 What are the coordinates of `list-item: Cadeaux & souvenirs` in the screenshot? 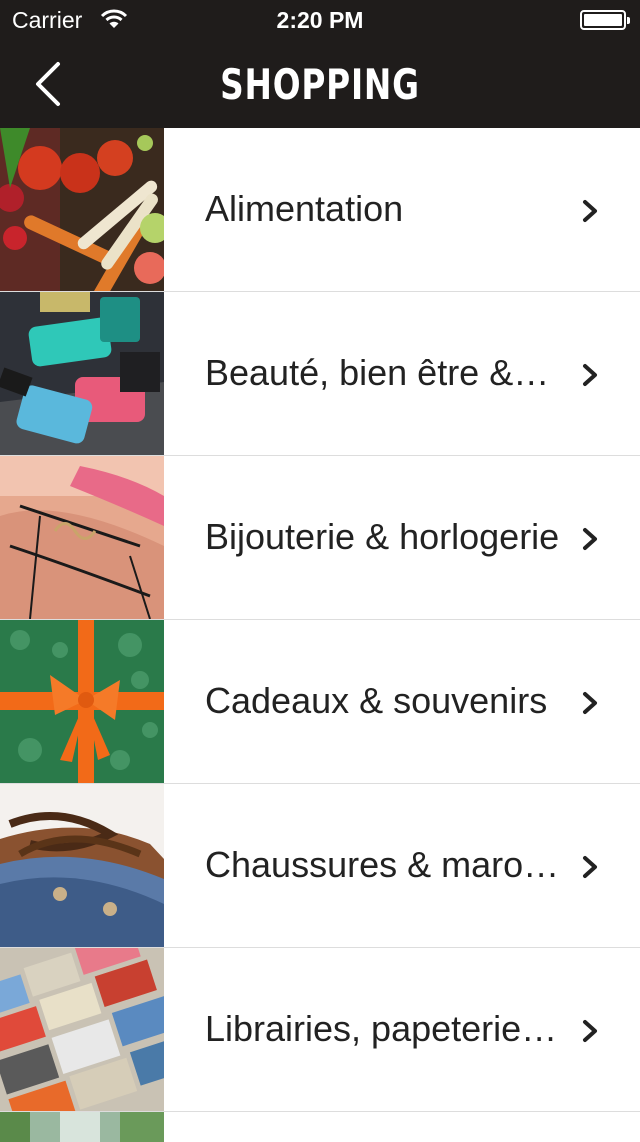 It's located at (320, 702).